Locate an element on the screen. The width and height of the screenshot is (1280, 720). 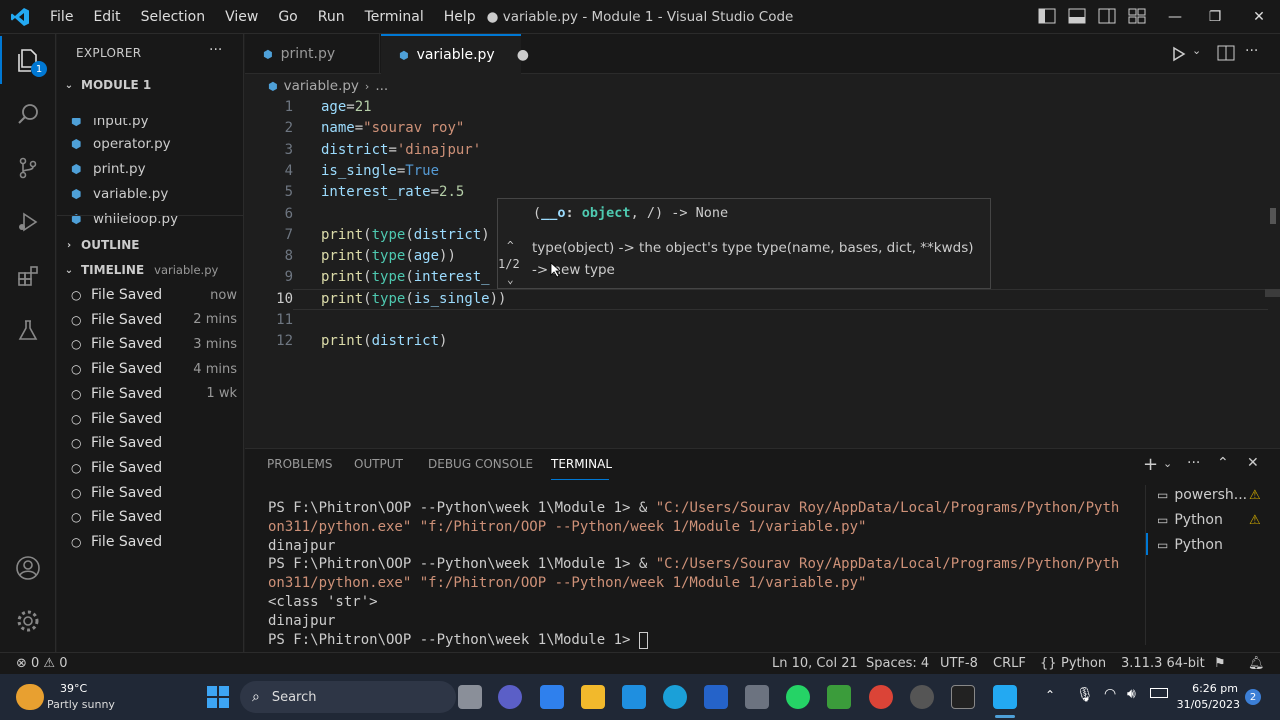
notification-center-badge: 2 is located at coordinates (1253, 697).